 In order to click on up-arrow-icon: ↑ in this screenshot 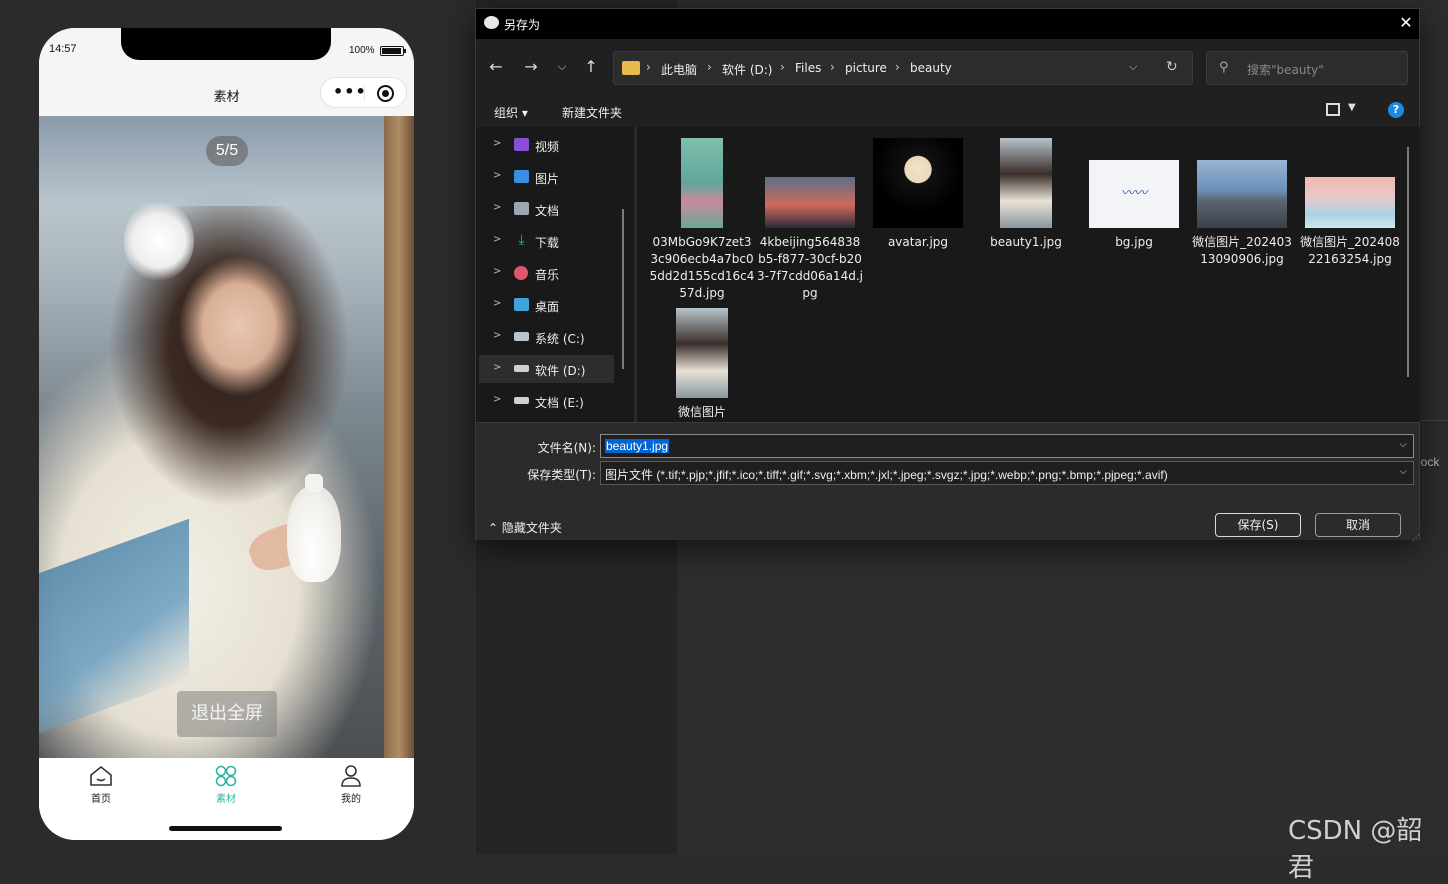, I will do `click(591, 67)`.